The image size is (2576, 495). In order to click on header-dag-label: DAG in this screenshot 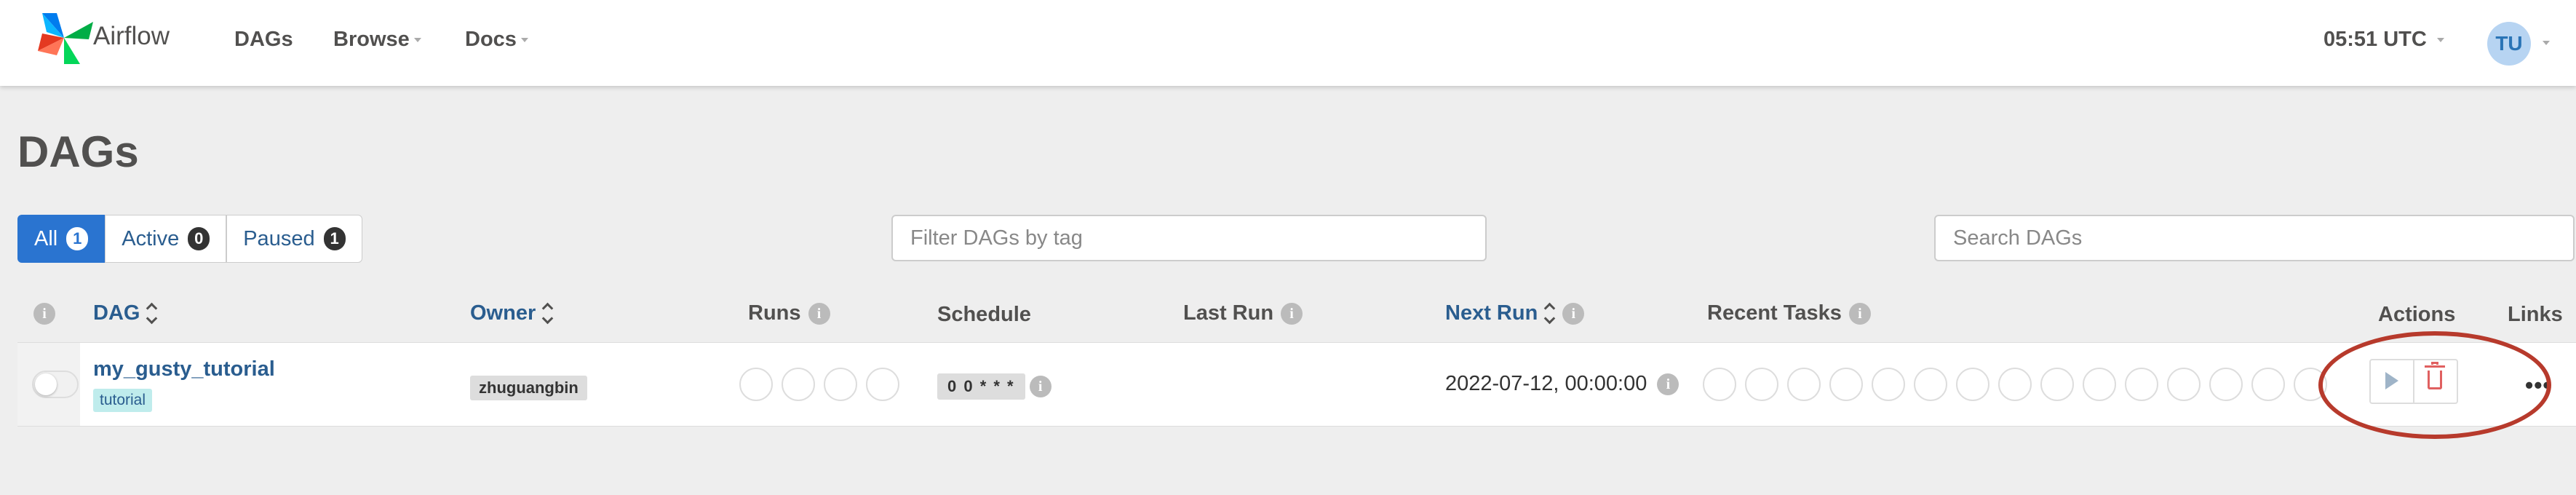, I will do `click(117, 313)`.